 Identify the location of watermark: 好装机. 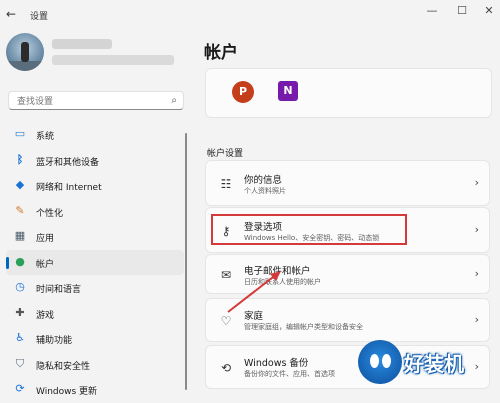
(428, 365).